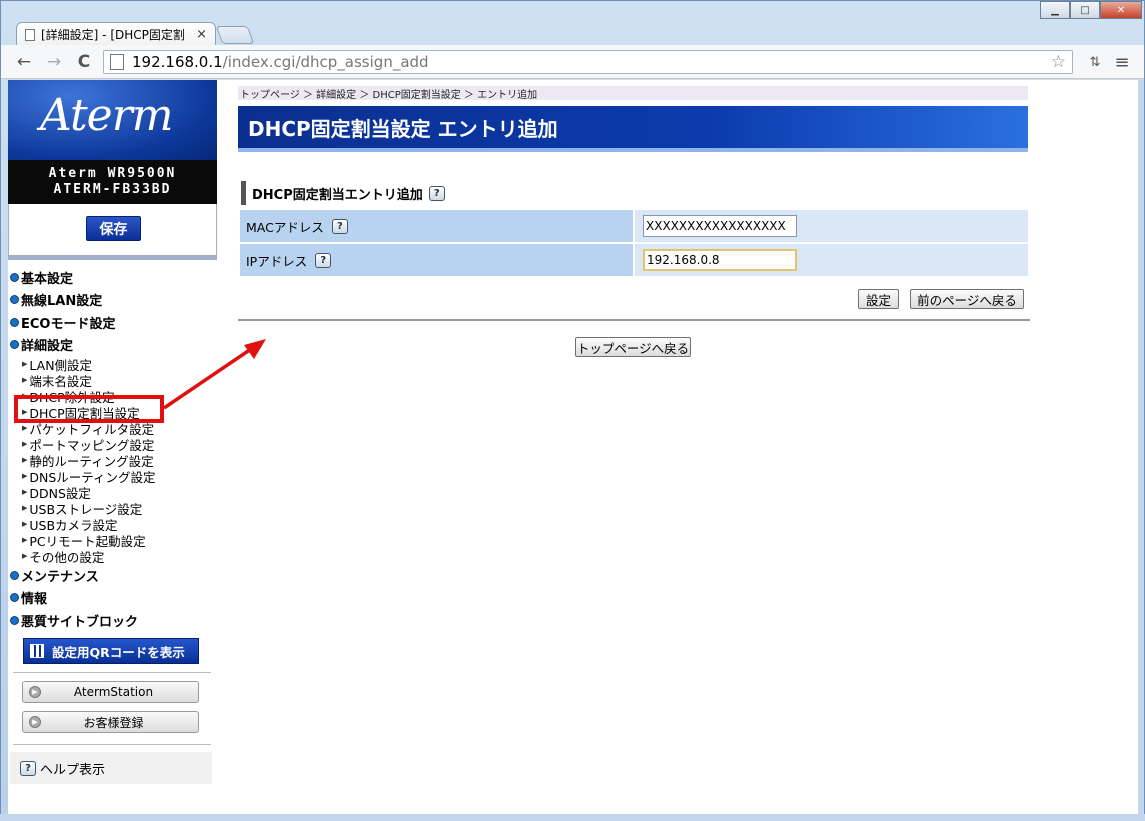 The width and height of the screenshot is (1145, 821). What do you see at coordinates (325, 62) in the screenshot?
I see `url-path: /index.cgi/dhcp_assign_add` at bounding box center [325, 62].